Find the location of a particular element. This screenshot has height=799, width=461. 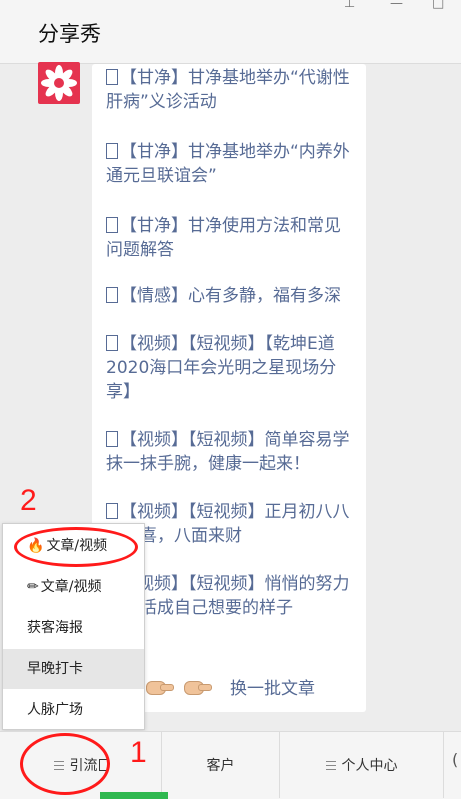

article-link: 【情感】心有多静，福有多深 is located at coordinates (231, 296).